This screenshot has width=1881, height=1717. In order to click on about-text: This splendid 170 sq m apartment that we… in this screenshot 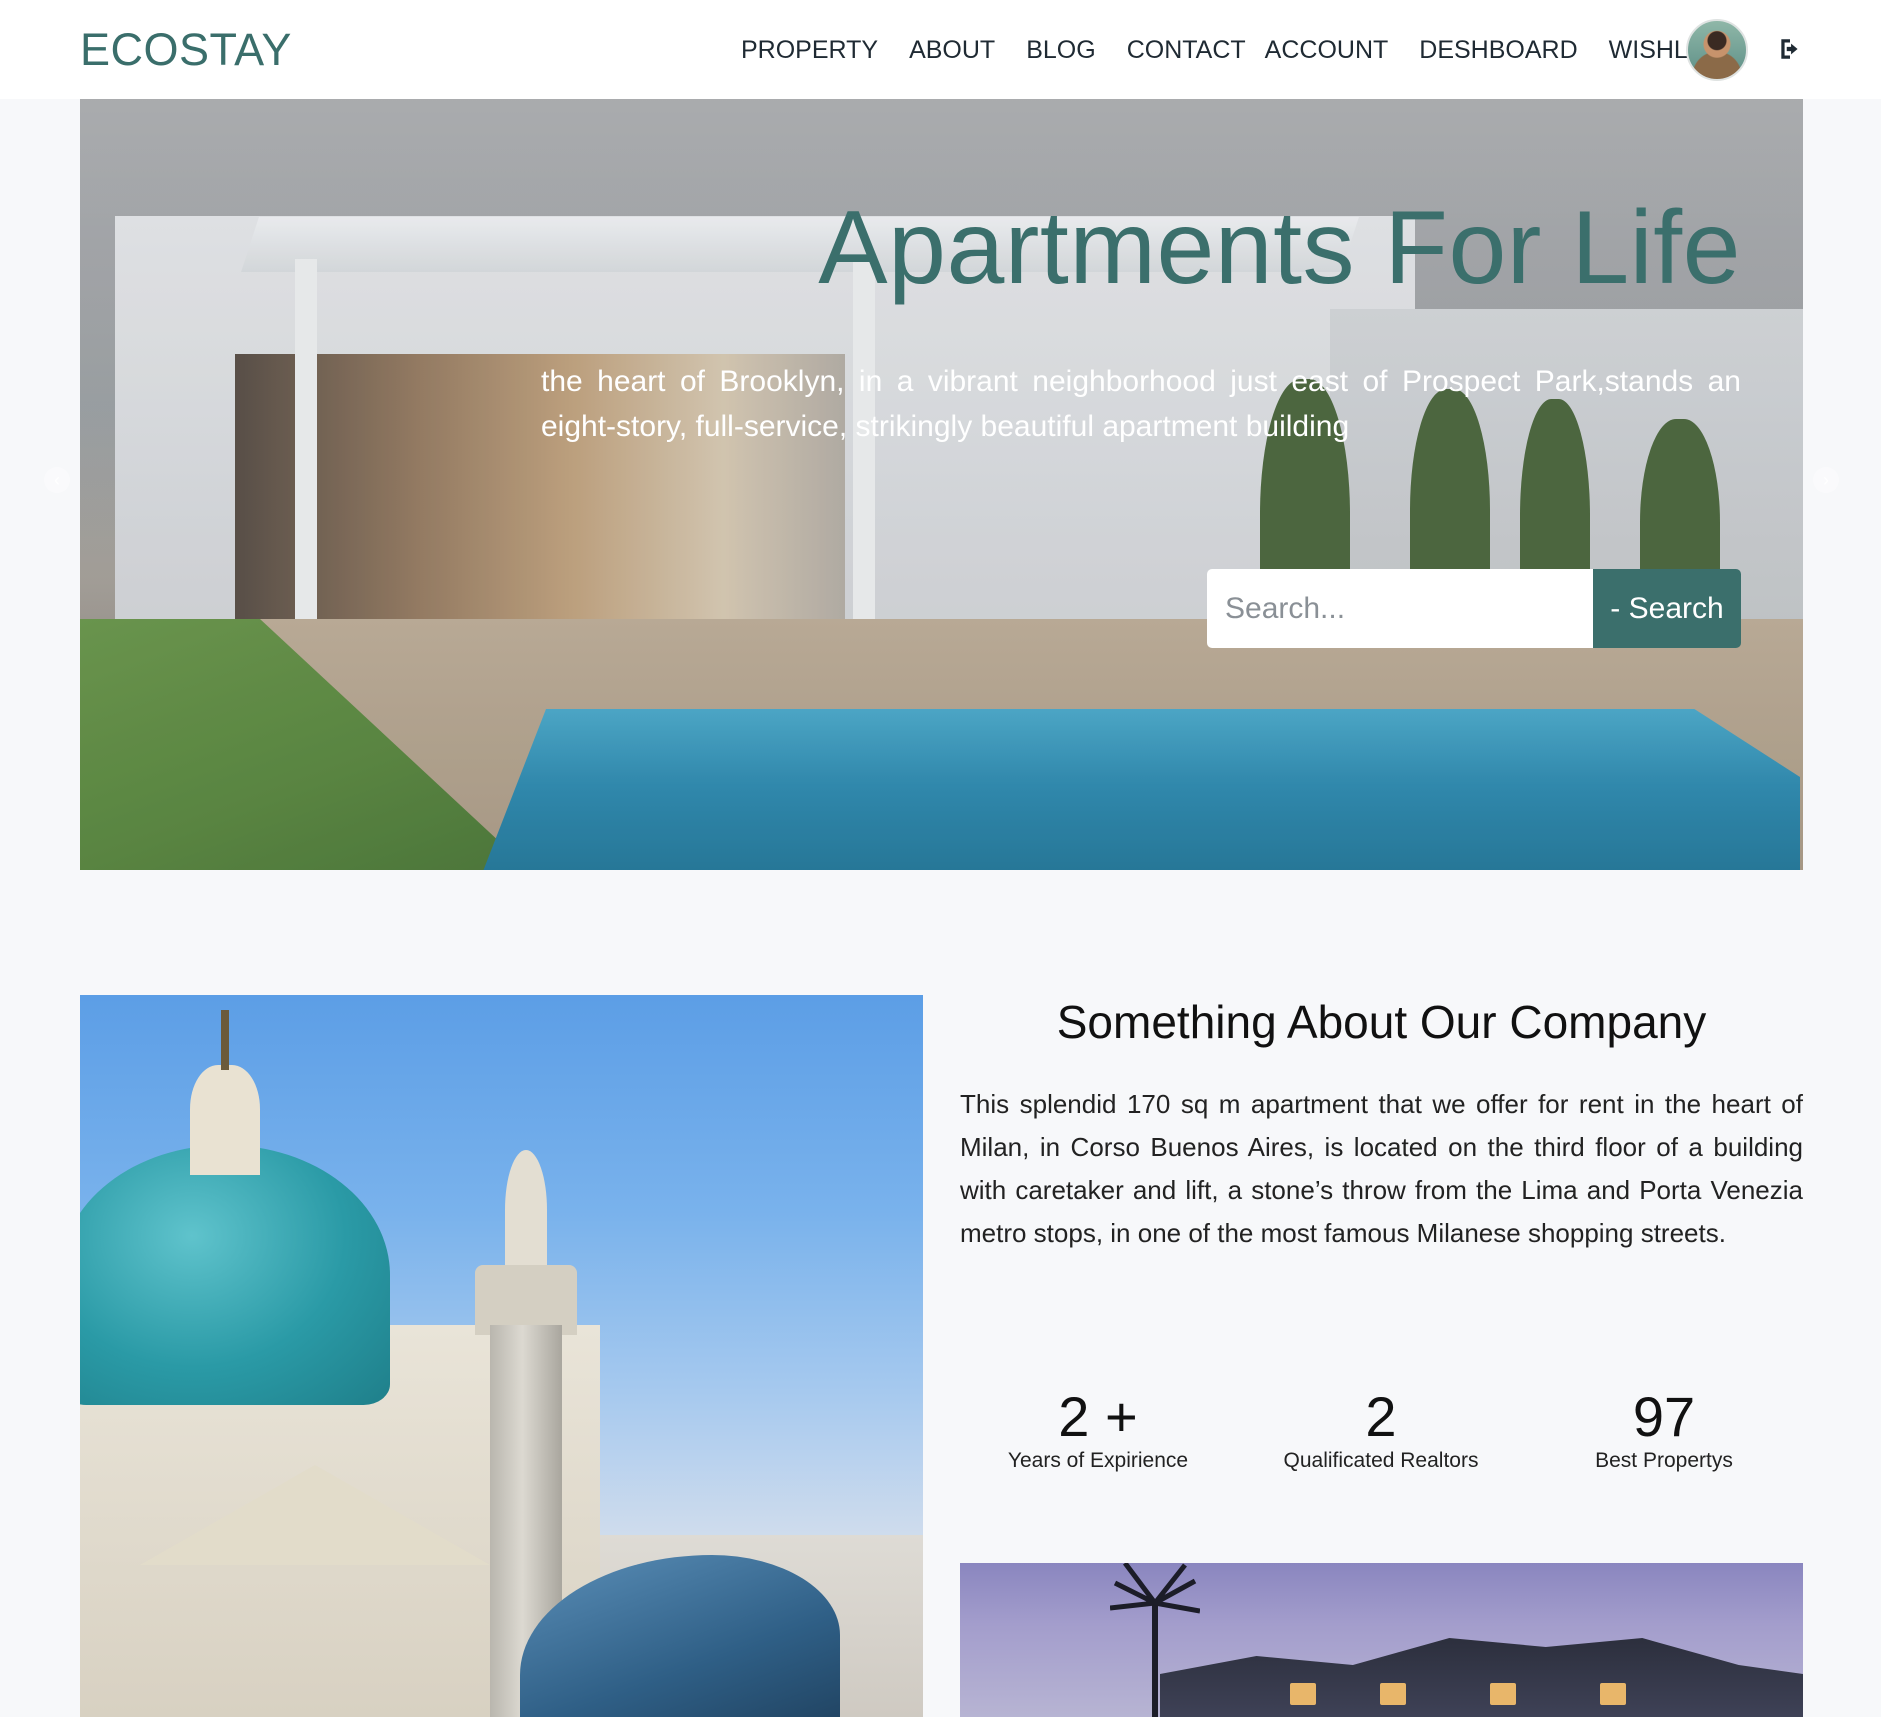, I will do `click(1381, 1168)`.